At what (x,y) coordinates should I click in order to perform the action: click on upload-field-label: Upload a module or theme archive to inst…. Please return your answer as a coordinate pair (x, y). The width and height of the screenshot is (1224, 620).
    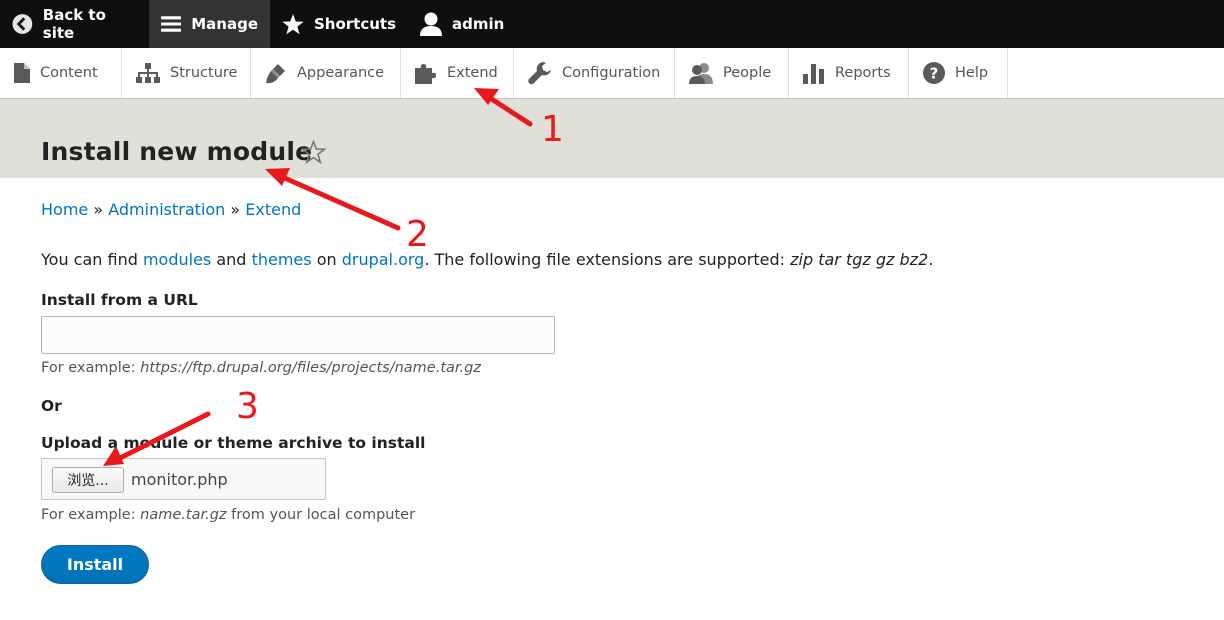
    Looking at the image, I should click on (233, 443).